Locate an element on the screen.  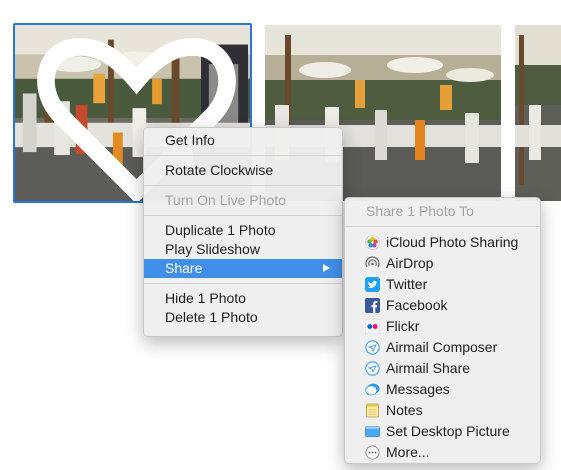
facebook-icon is located at coordinates (372, 305).